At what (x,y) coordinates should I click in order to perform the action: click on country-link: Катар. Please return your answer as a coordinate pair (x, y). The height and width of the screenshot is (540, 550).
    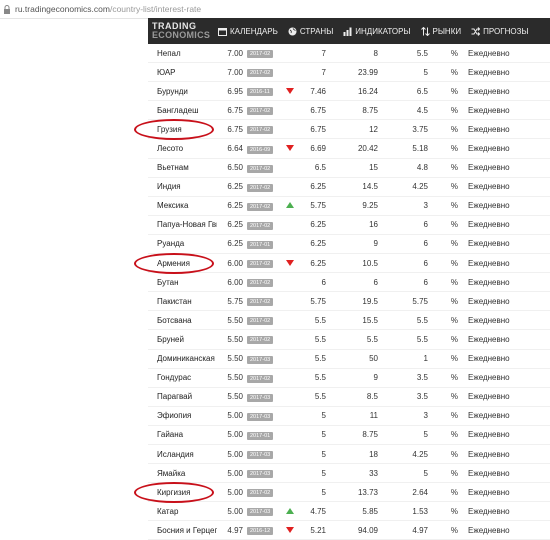
    Looking at the image, I should click on (182, 511).